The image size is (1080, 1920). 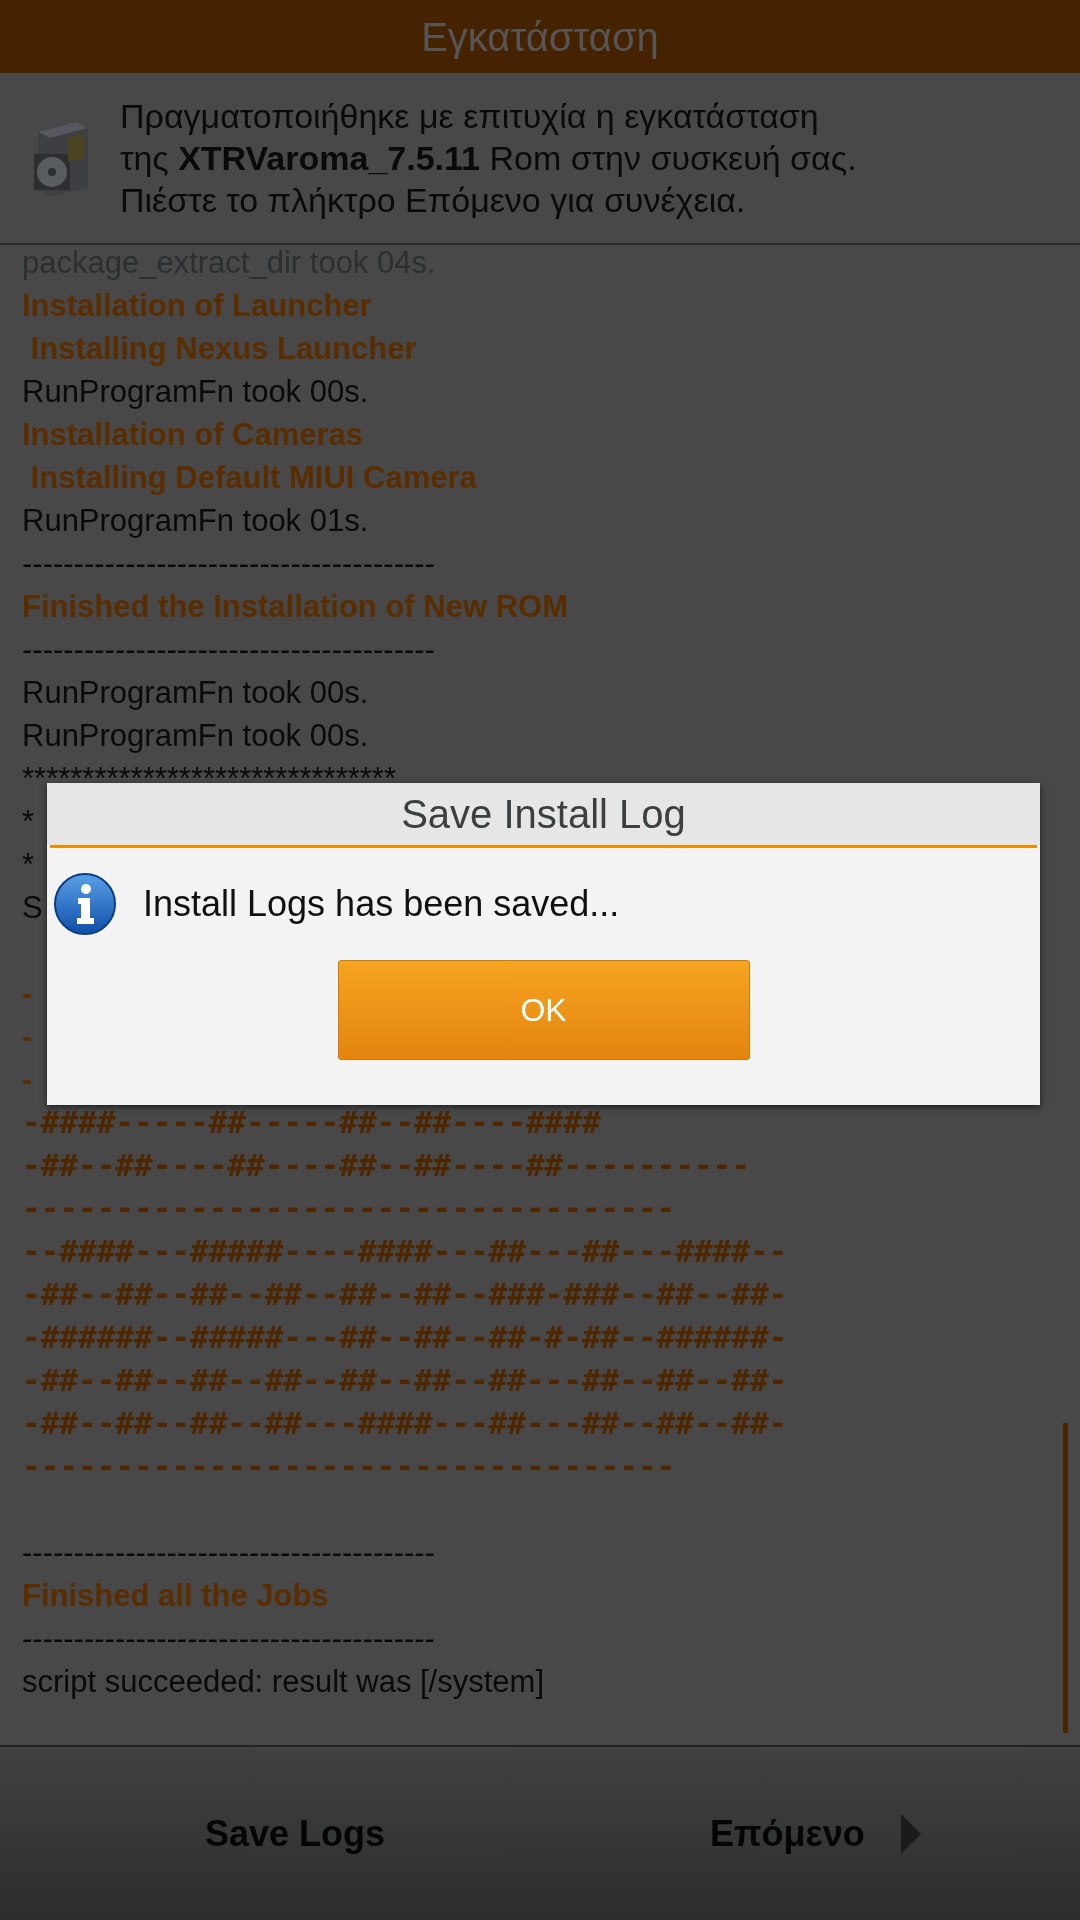 What do you see at coordinates (488, 158) in the screenshot?
I see `success-message: Πραγματοποιήθηκε με επιτυχία η εγκατάσταση της XTRVaroma_7.5.11 Rom στην συσκευή σας. Πιέστε το πλήκτρο Επόμενο για συνέχεια.` at bounding box center [488, 158].